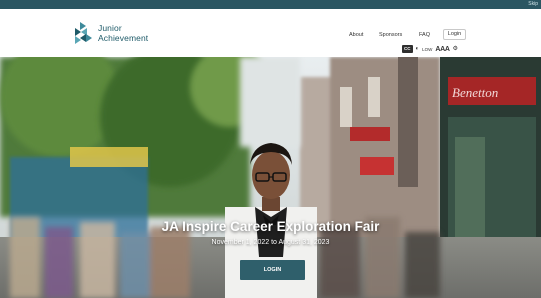 The image size is (541, 298). What do you see at coordinates (123, 37) in the screenshot?
I see `brand-line-2: Achievement` at bounding box center [123, 37].